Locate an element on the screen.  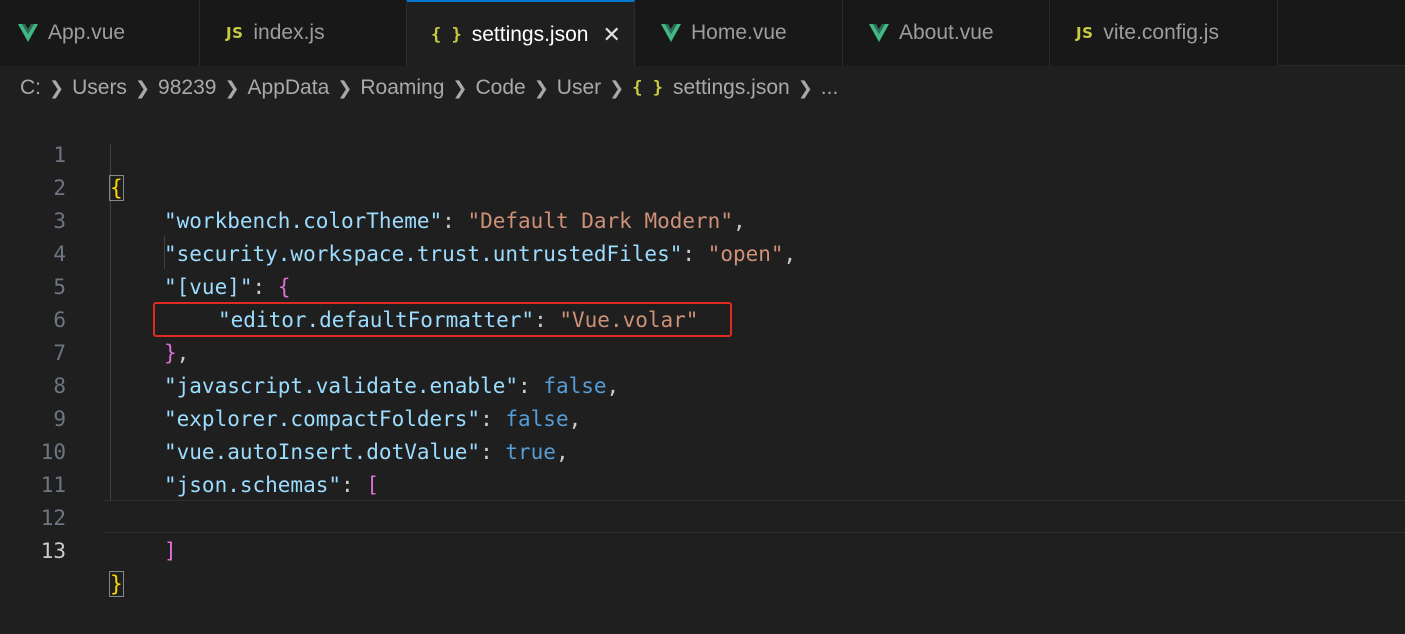
tab-index-js: JS index.js is located at coordinates (303, 33).